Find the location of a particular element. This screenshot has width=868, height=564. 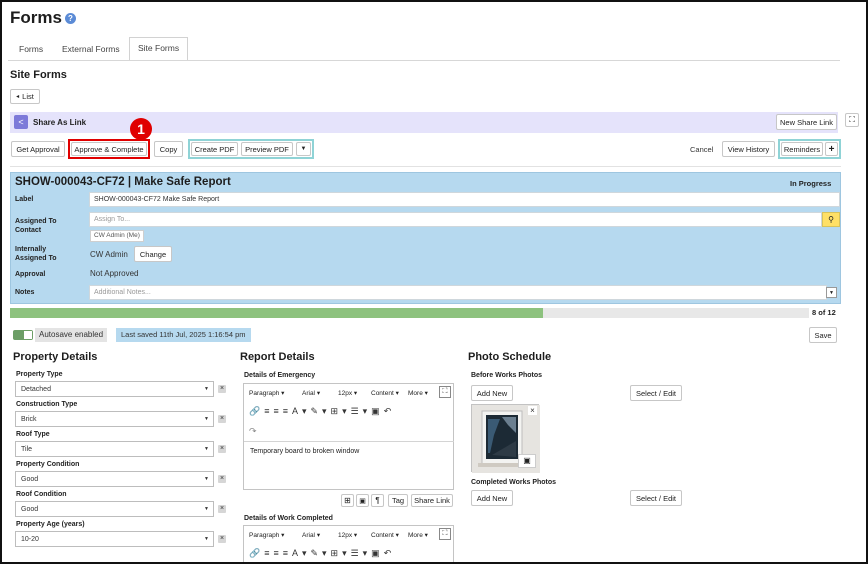

content-select: Content ▾ is located at coordinates (385, 393).